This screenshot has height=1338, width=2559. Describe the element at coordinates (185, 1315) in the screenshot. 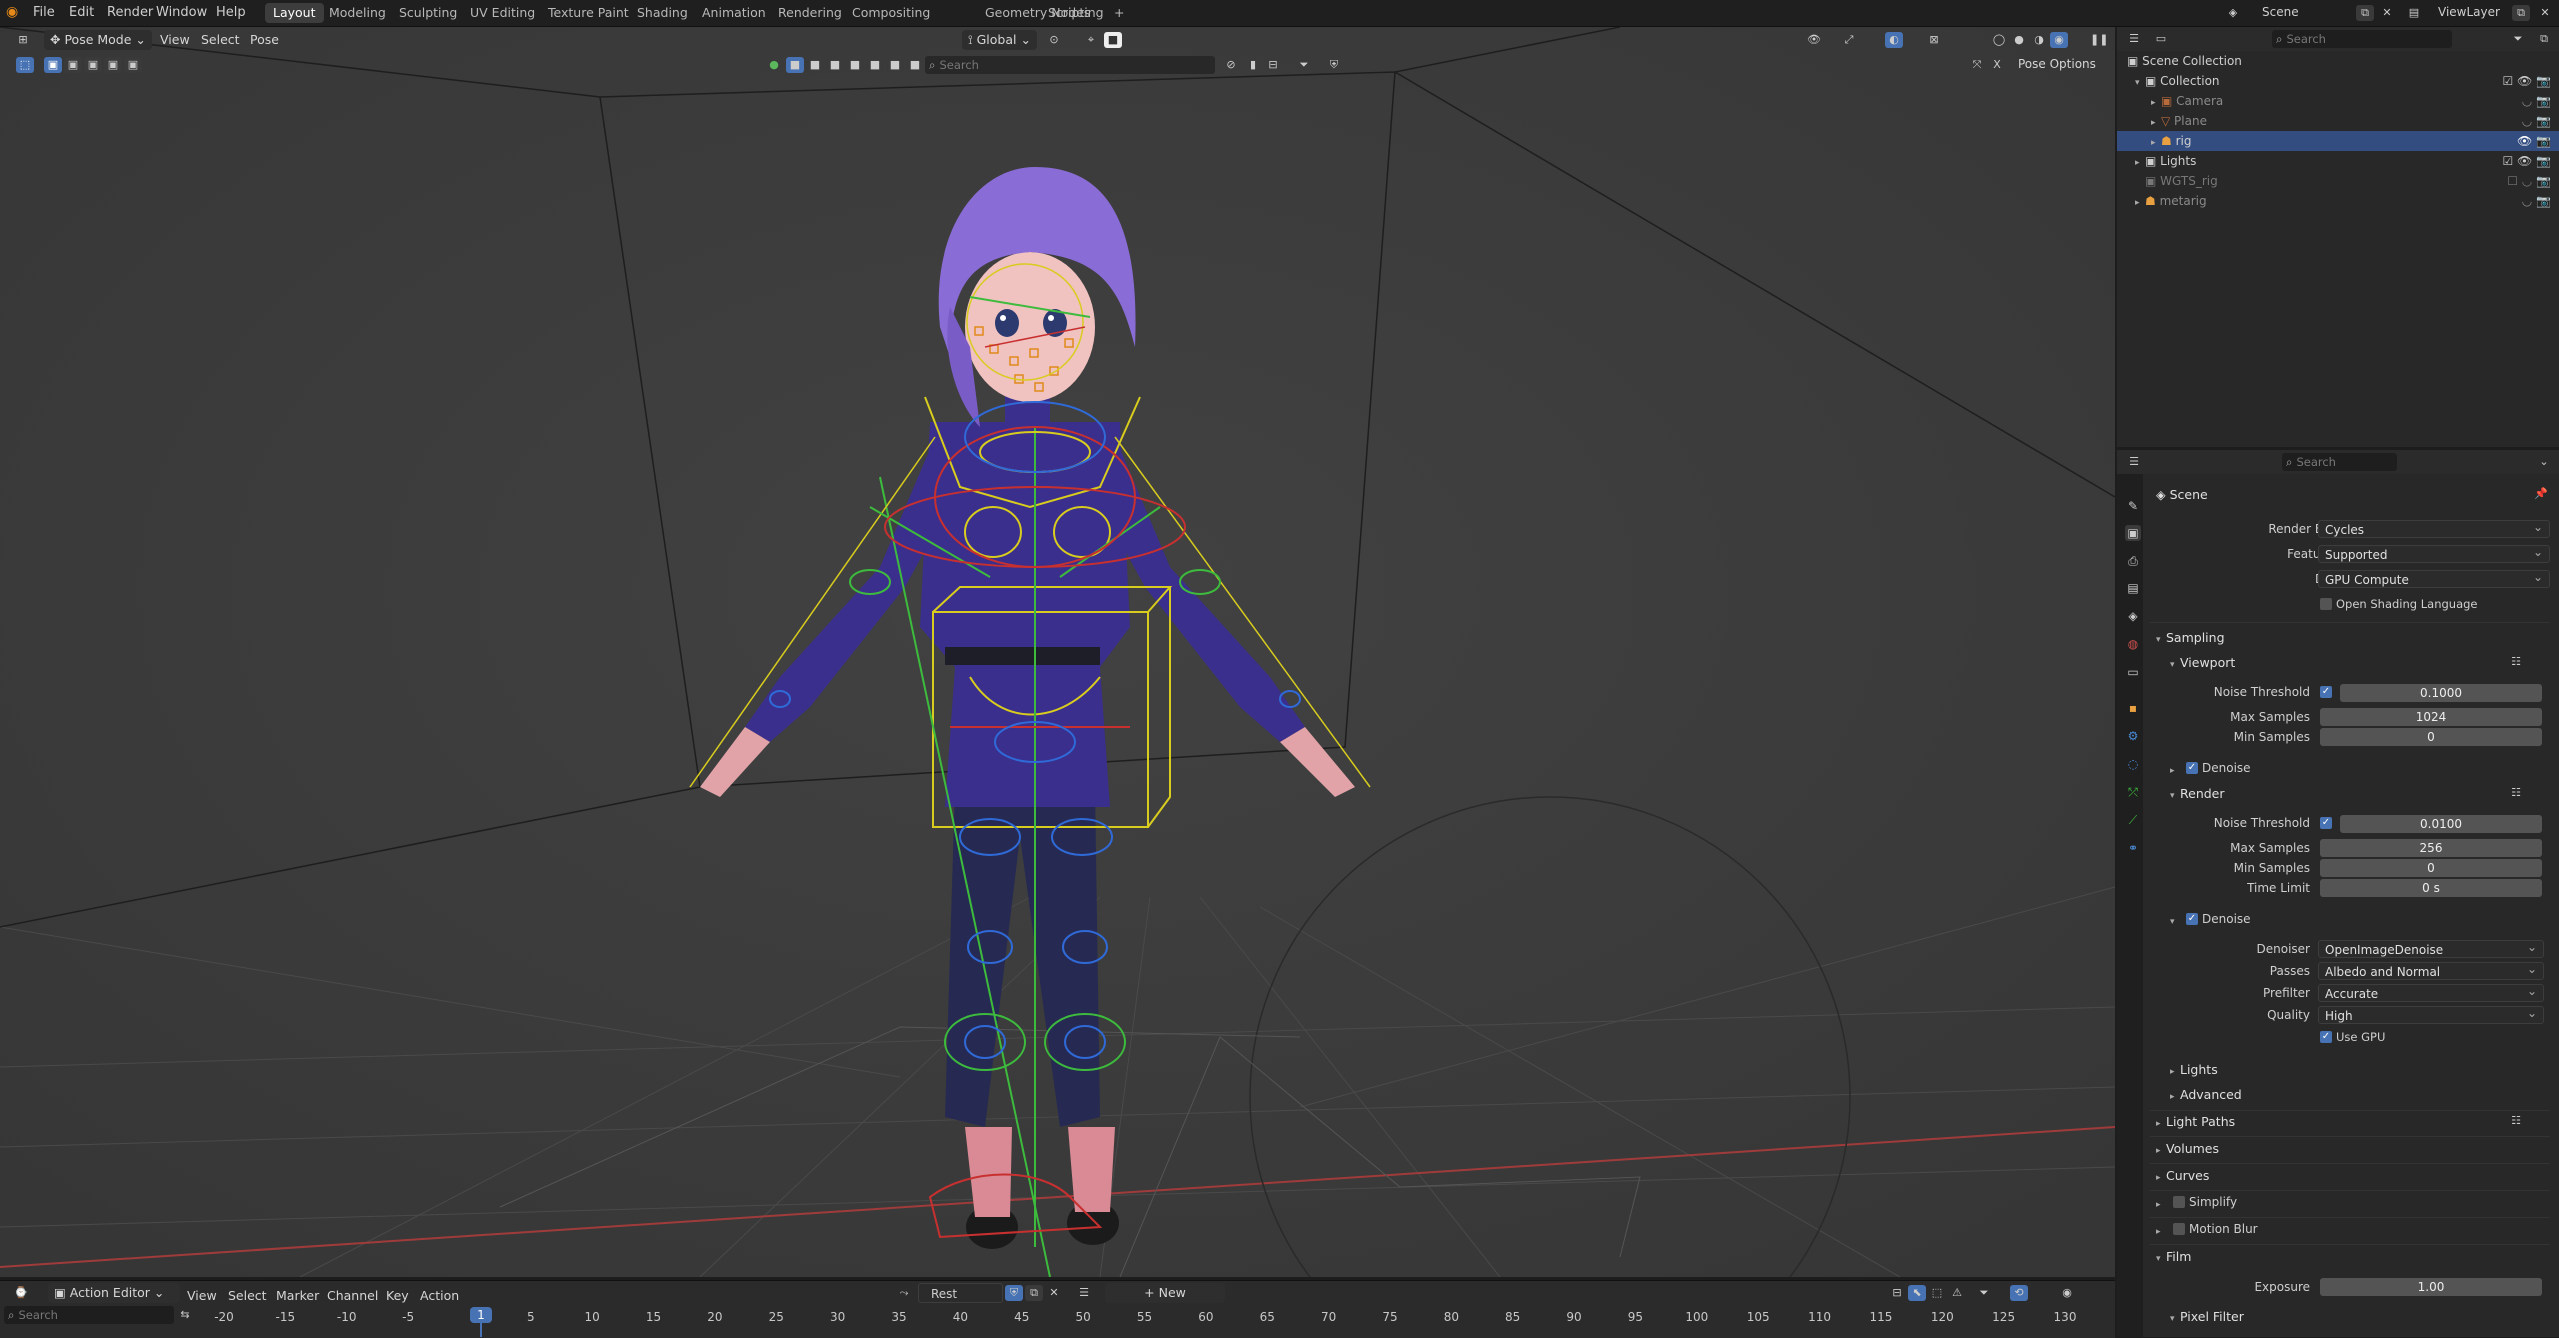

I see `swap-icon: ⇆` at that location.